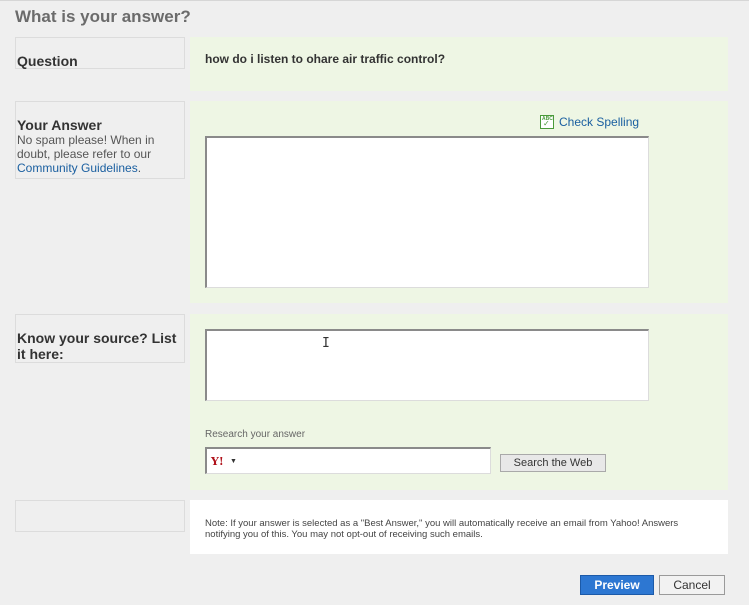 The width and height of the screenshot is (749, 605). I want to click on question-label-box: Question, so click(100, 53).